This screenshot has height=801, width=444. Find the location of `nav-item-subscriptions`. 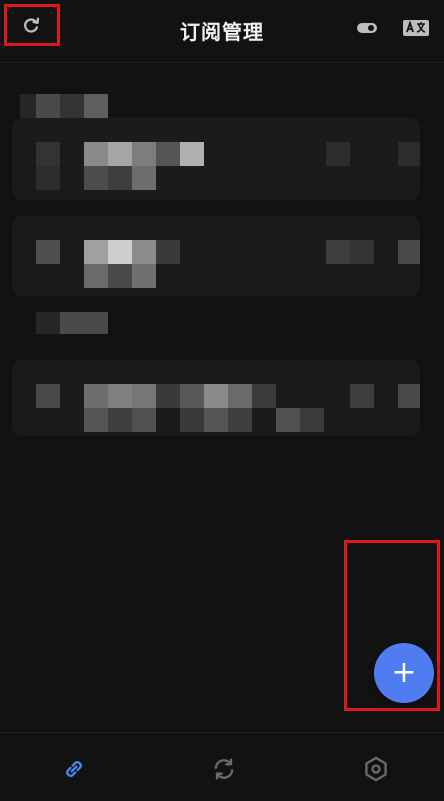

nav-item-subscriptions is located at coordinates (74, 769).